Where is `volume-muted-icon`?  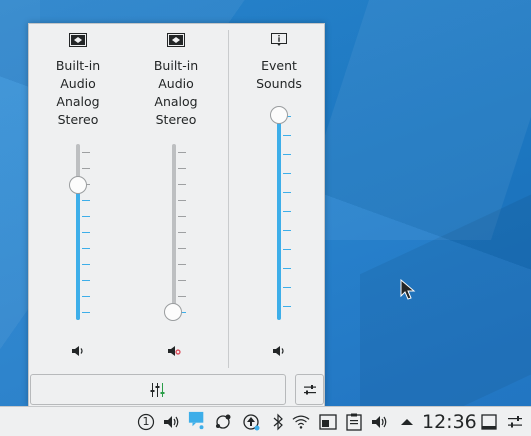 volume-muted-icon is located at coordinates (174, 351).